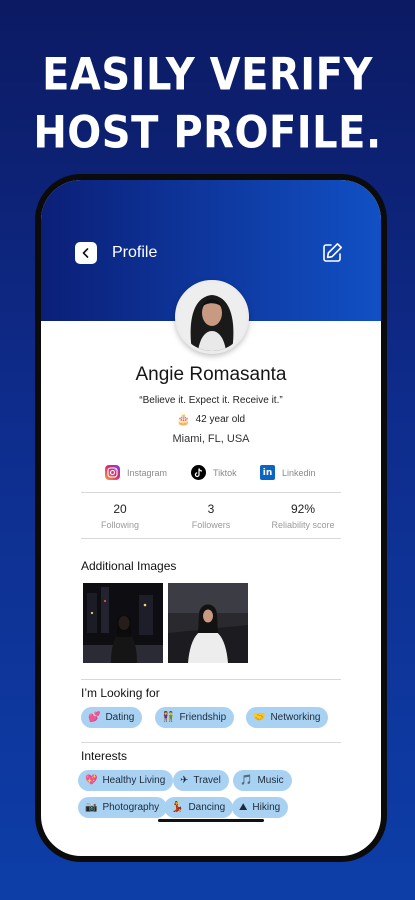 The height and width of the screenshot is (900, 415). What do you see at coordinates (147, 472) in the screenshot?
I see `instagram-label: Instagram` at bounding box center [147, 472].